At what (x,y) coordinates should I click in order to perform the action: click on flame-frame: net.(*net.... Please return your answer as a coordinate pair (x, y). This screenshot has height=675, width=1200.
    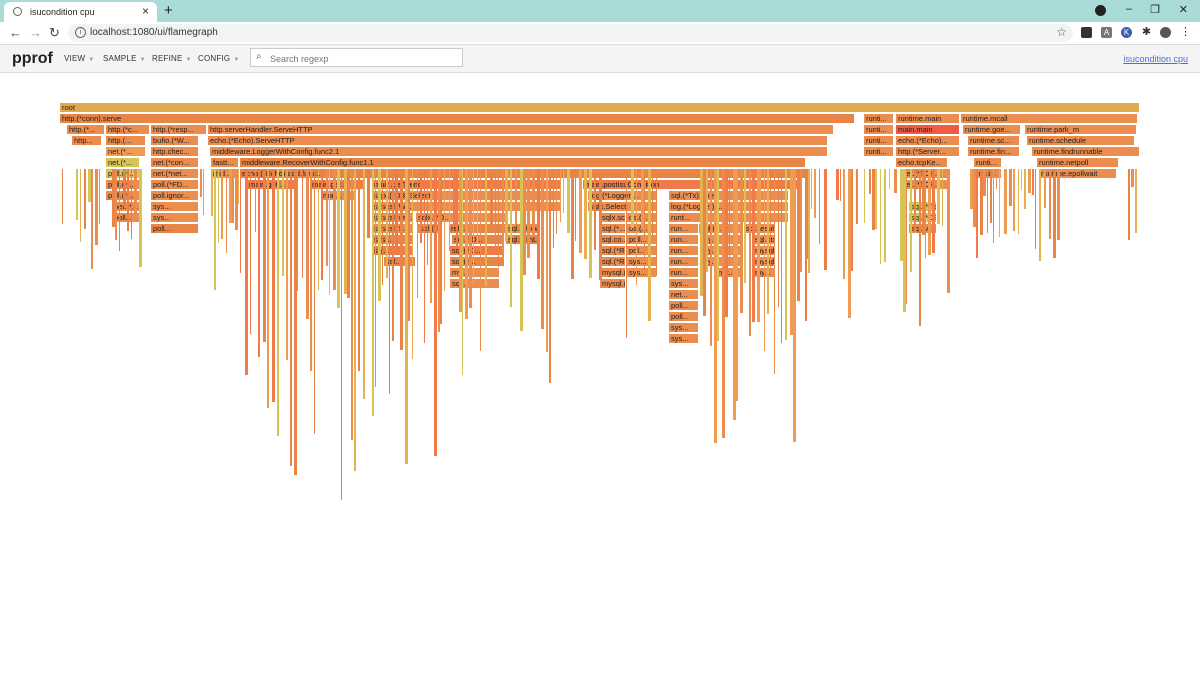
    Looking at the image, I should click on (175, 174).